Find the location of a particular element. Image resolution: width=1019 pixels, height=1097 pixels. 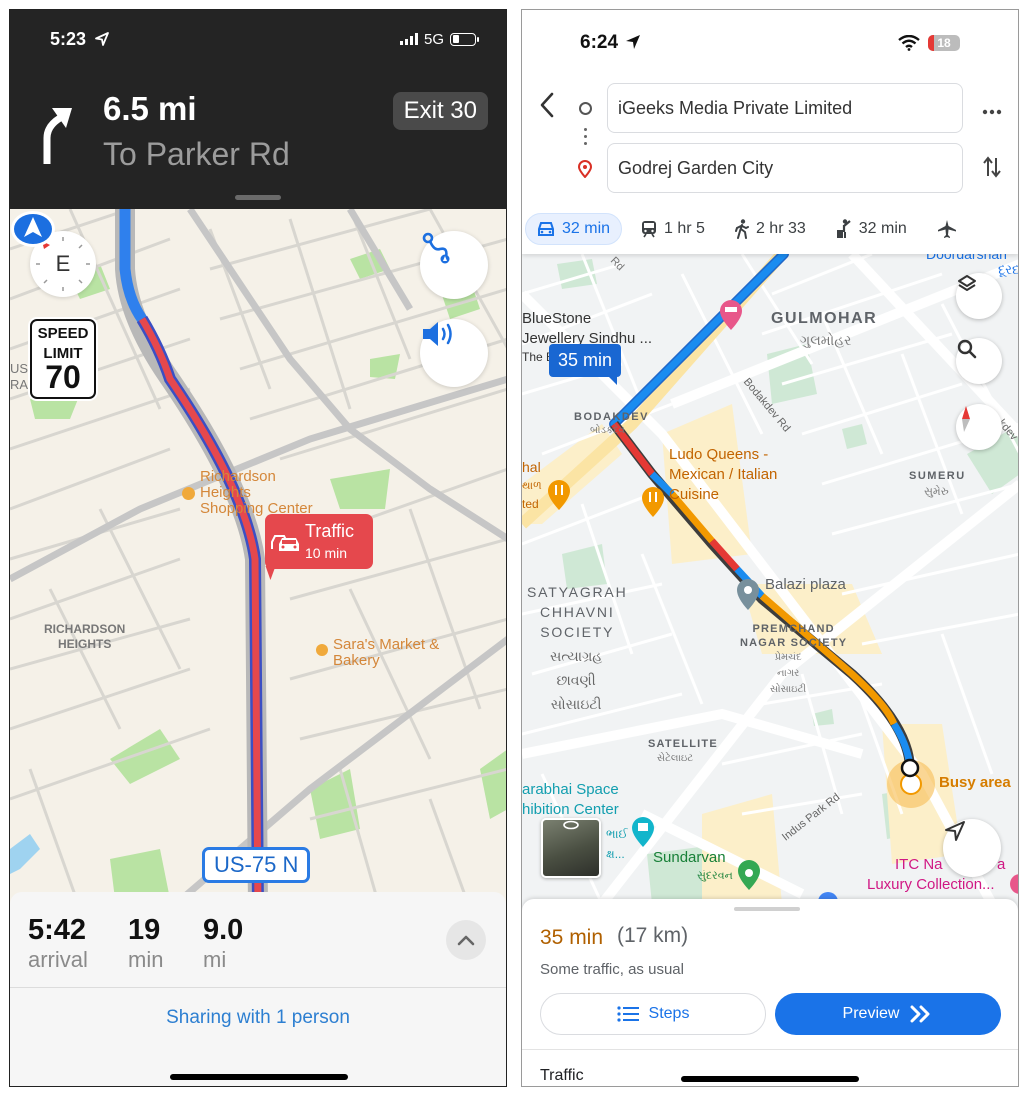

poi-balazi-plaza: Balazi plaza is located at coordinates (805, 584).